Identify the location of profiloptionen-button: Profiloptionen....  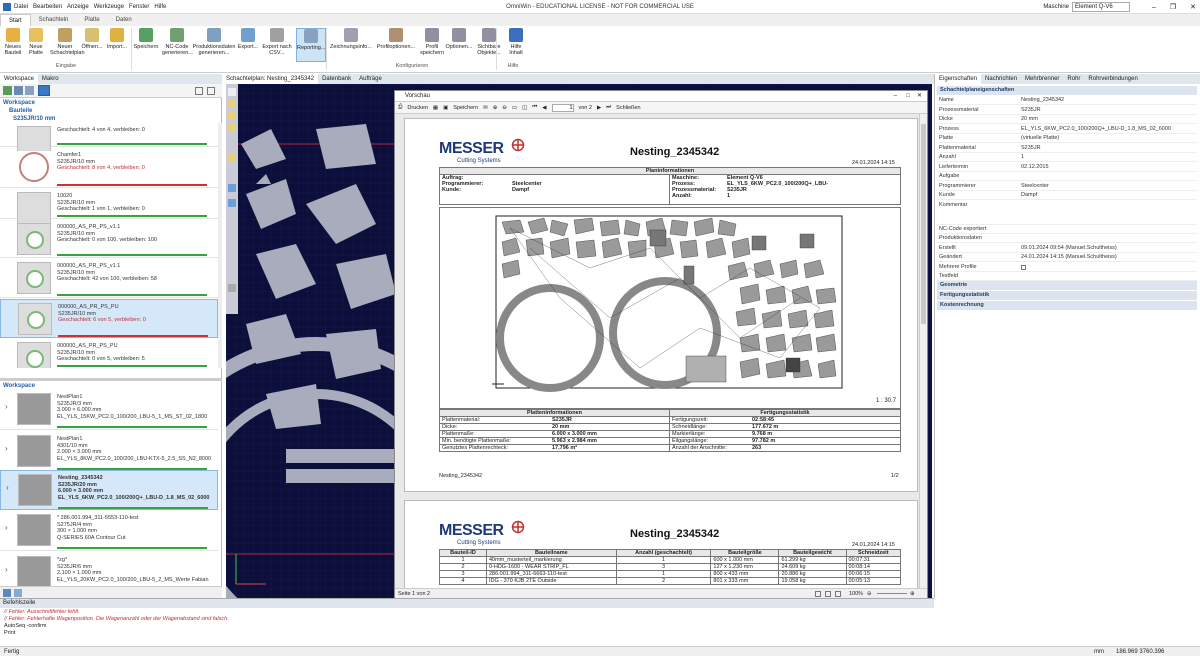
(396, 45).